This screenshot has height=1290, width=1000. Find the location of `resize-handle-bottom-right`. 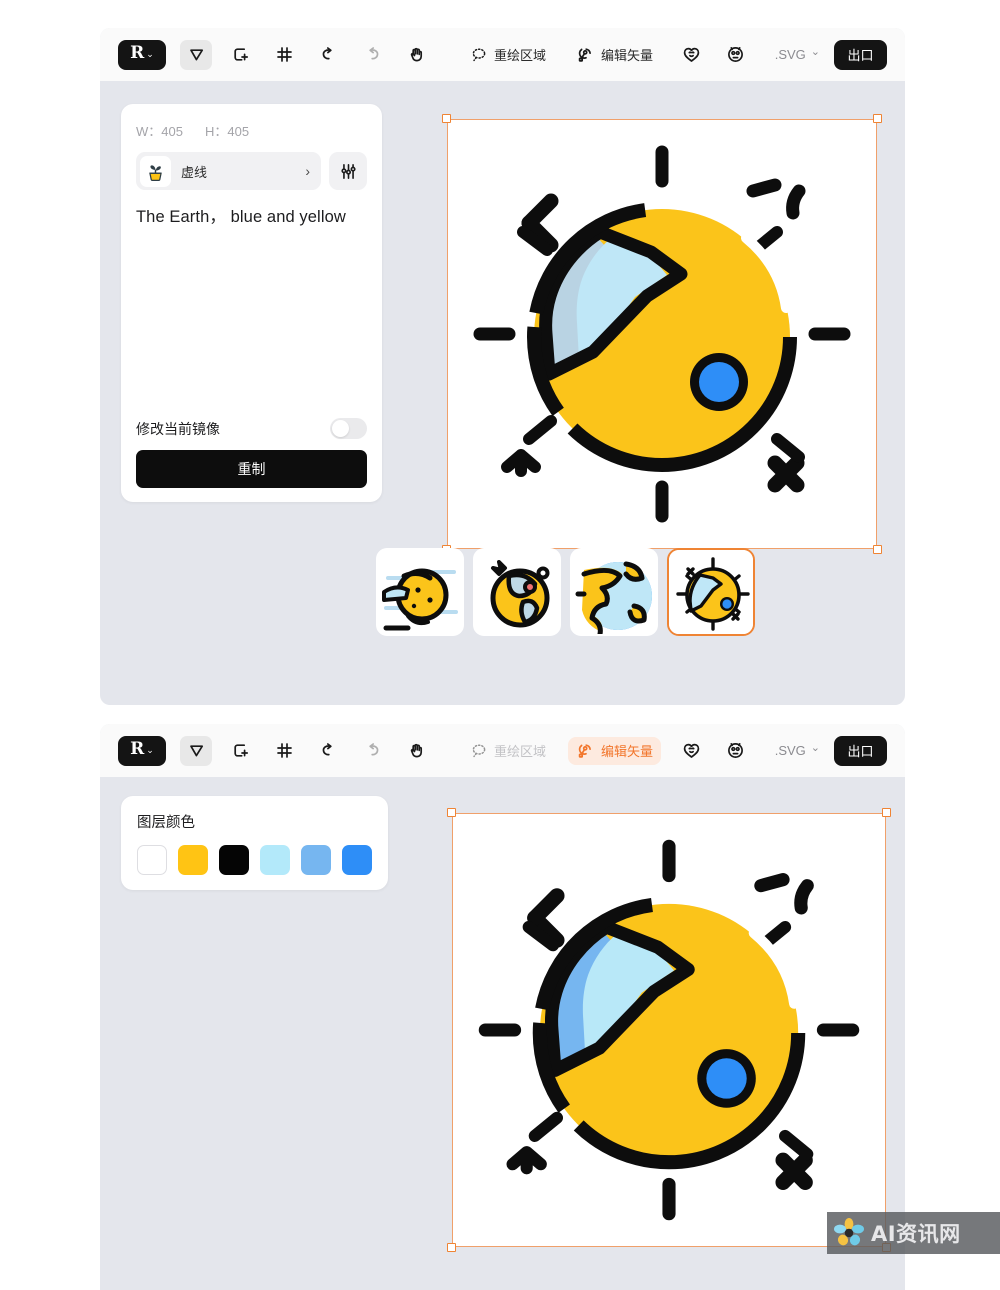

resize-handle-bottom-right is located at coordinates (877, 549).